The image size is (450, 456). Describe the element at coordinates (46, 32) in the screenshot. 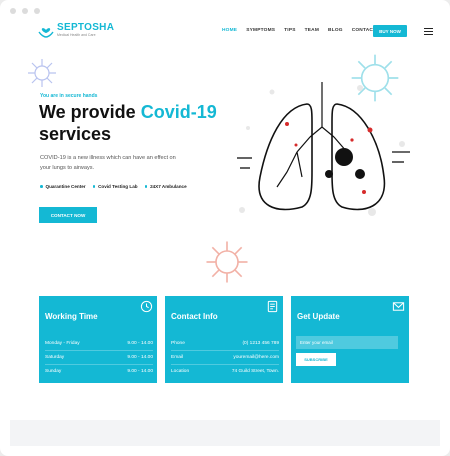

I see `hands-heart-icon` at that location.